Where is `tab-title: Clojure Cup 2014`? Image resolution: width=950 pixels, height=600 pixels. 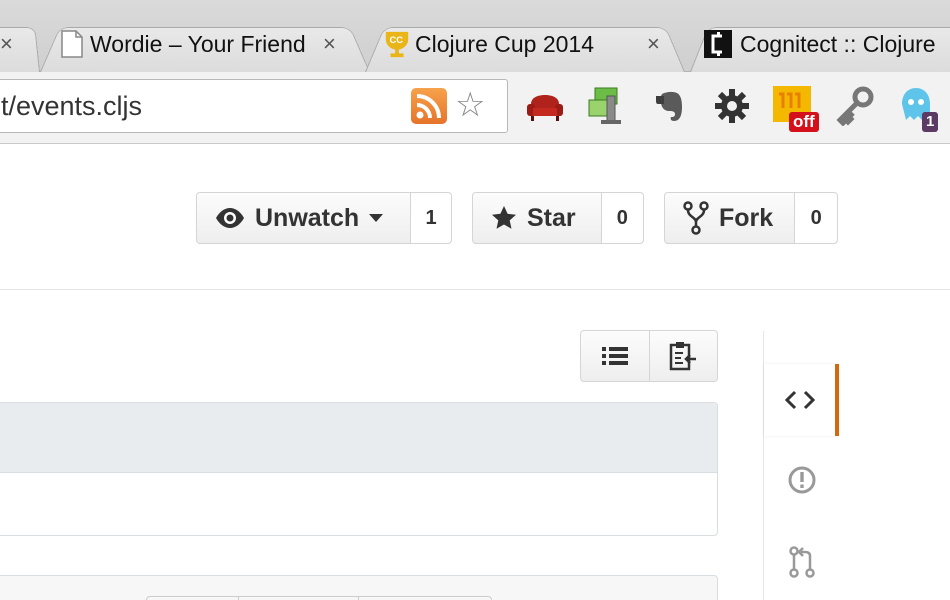
tab-title: Clojure Cup 2014 is located at coordinates (505, 44).